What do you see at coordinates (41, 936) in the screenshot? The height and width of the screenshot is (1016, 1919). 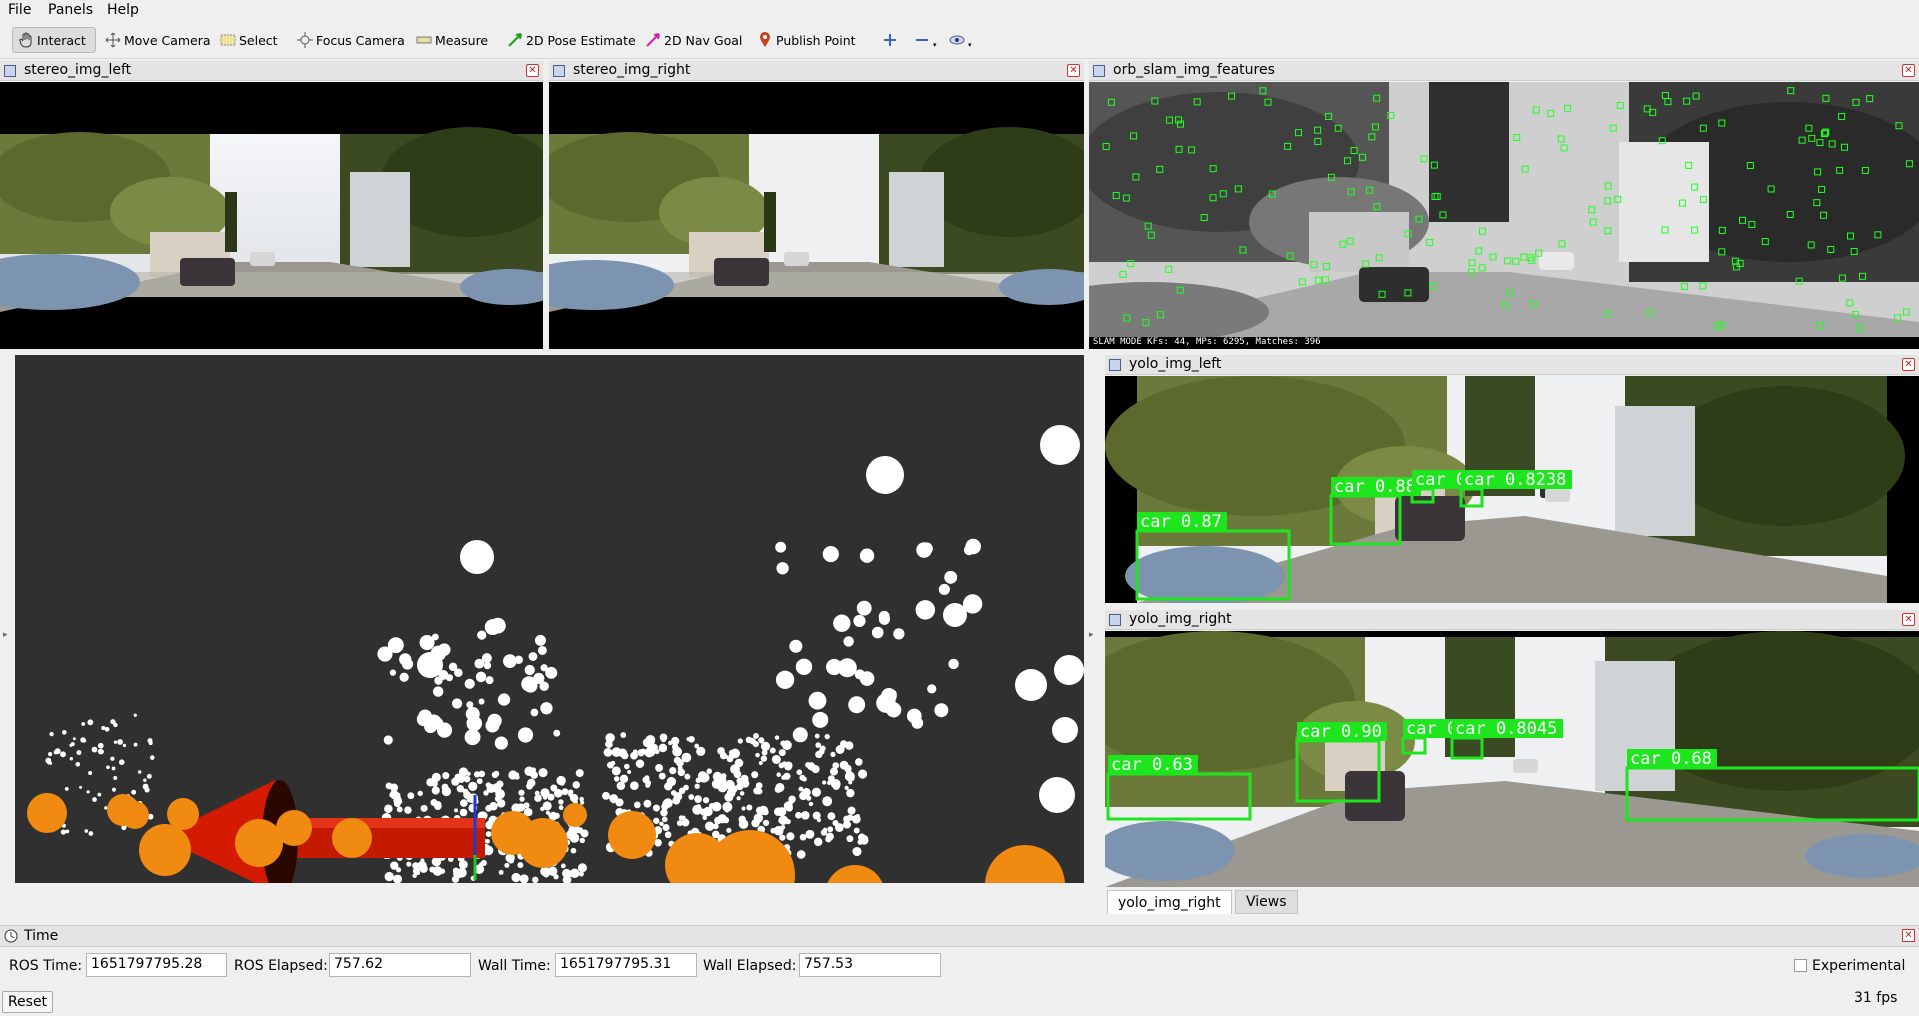 I see `time-panel-title: Time` at bounding box center [41, 936].